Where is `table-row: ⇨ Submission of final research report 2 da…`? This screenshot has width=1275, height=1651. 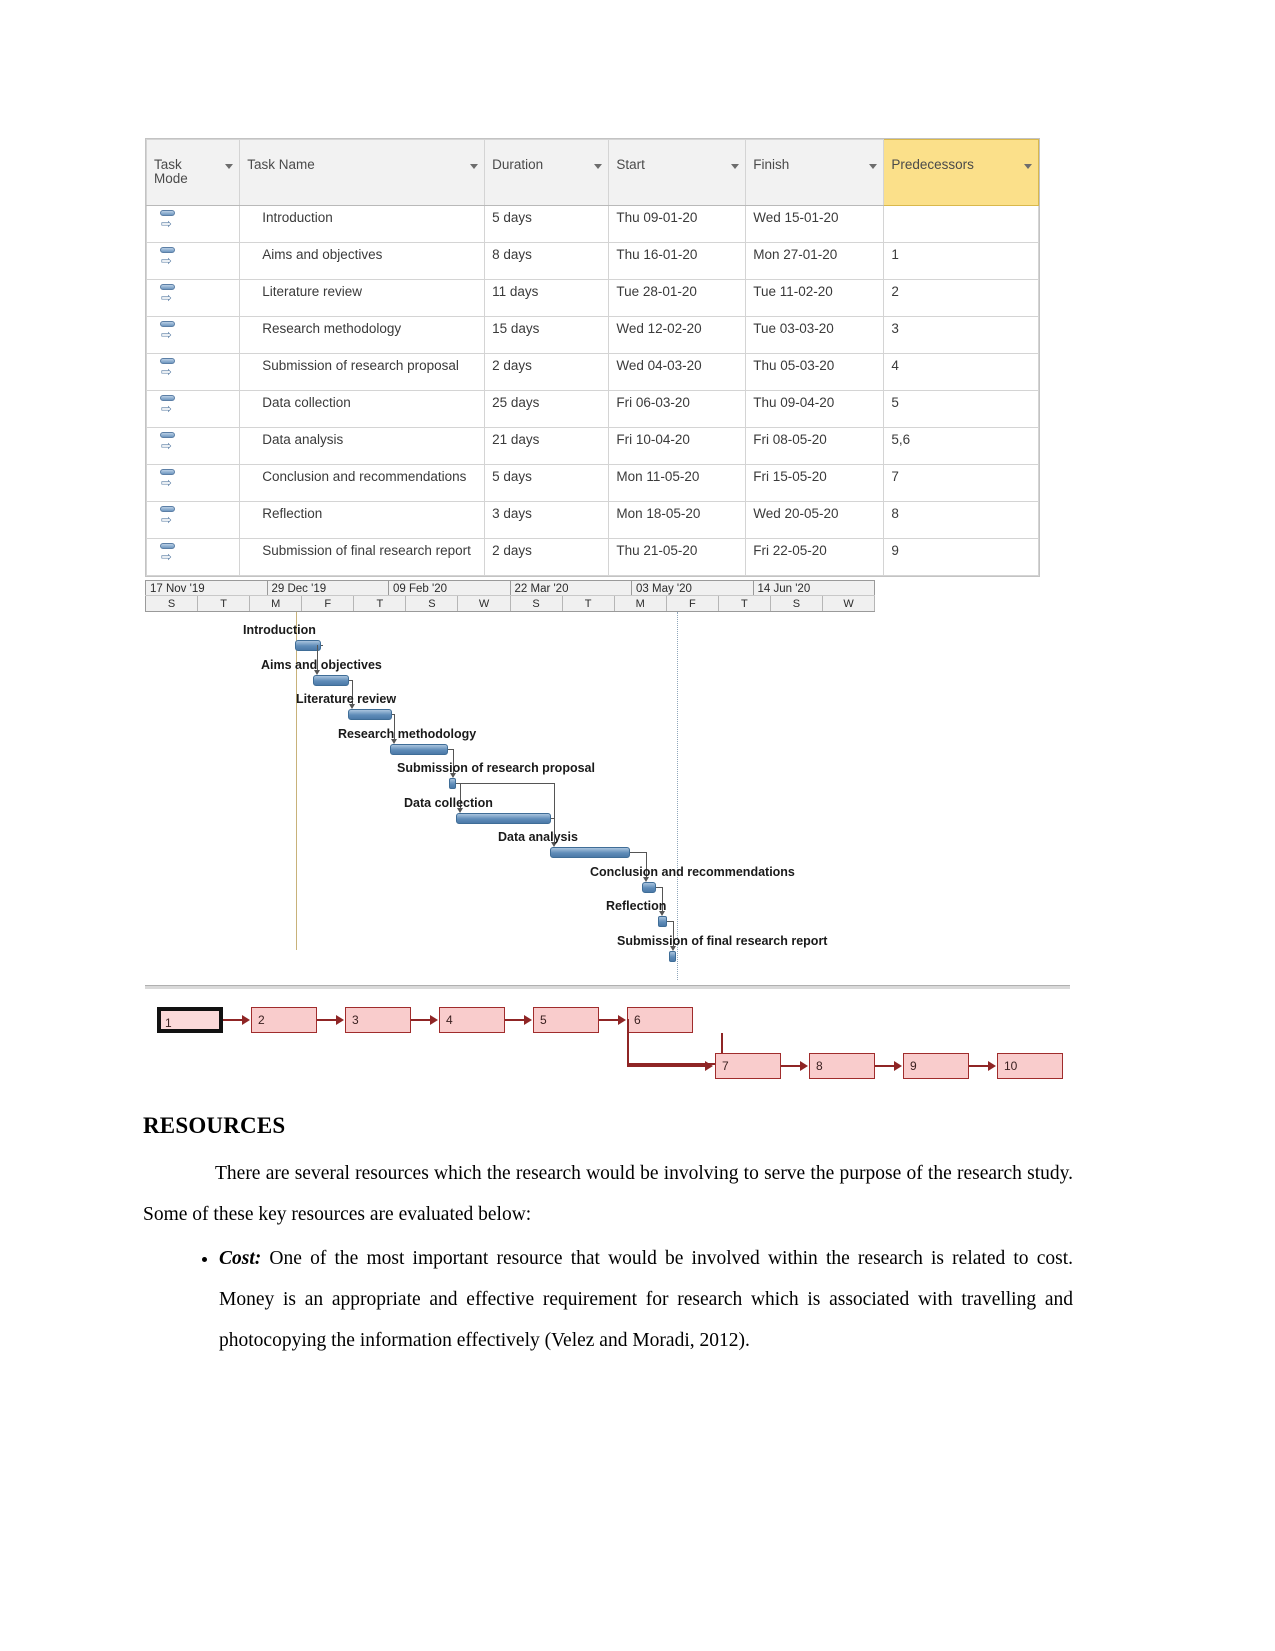
table-row: ⇨ Submission of final research report 2 da… is located at coordinates (592, 556).